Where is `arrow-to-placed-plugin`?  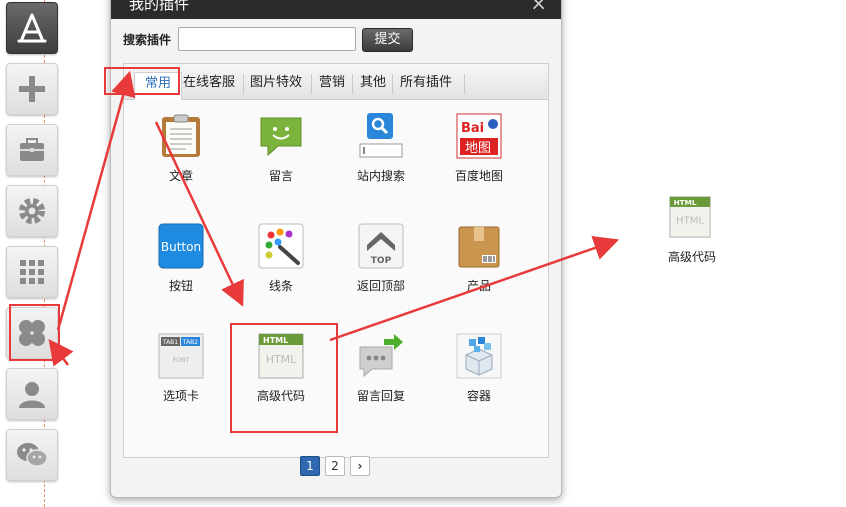 arrow-to-placed-plugin is located at coordinates (474, 288).